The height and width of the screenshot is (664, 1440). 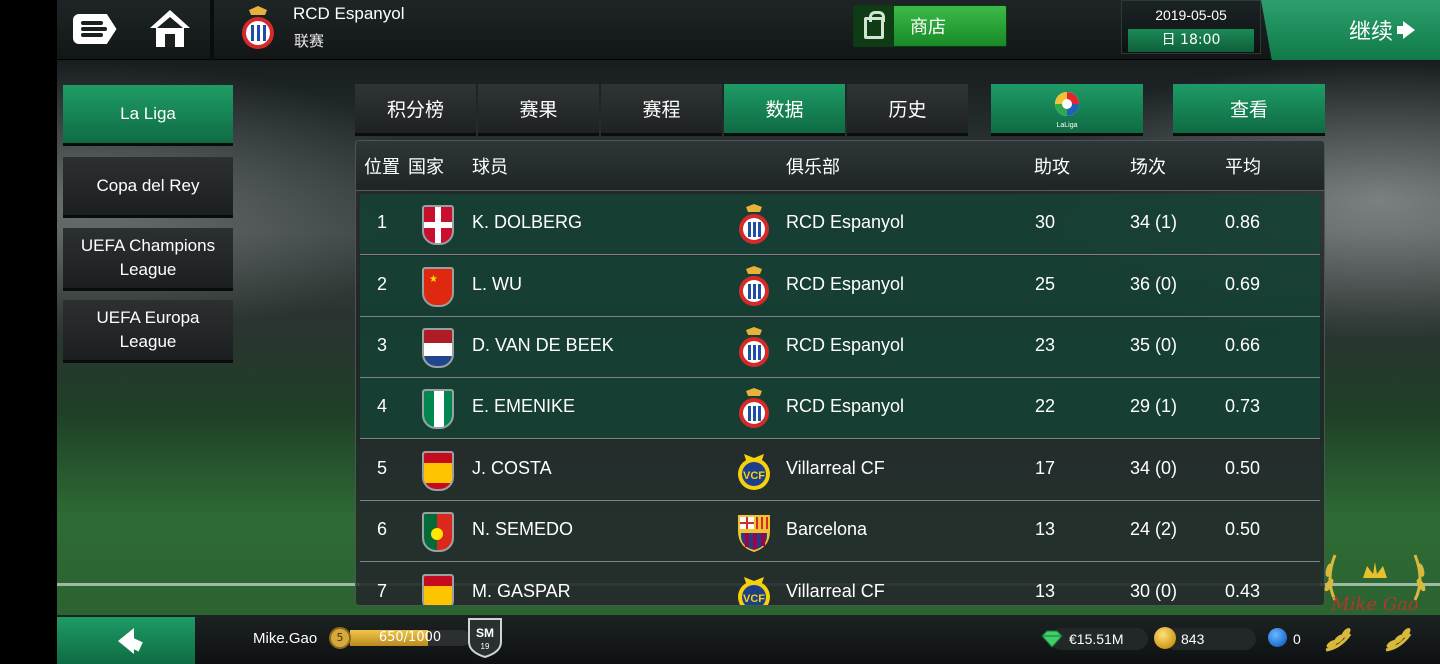 I want to click on tab-label: 赛程, so click(x=661, y=110).